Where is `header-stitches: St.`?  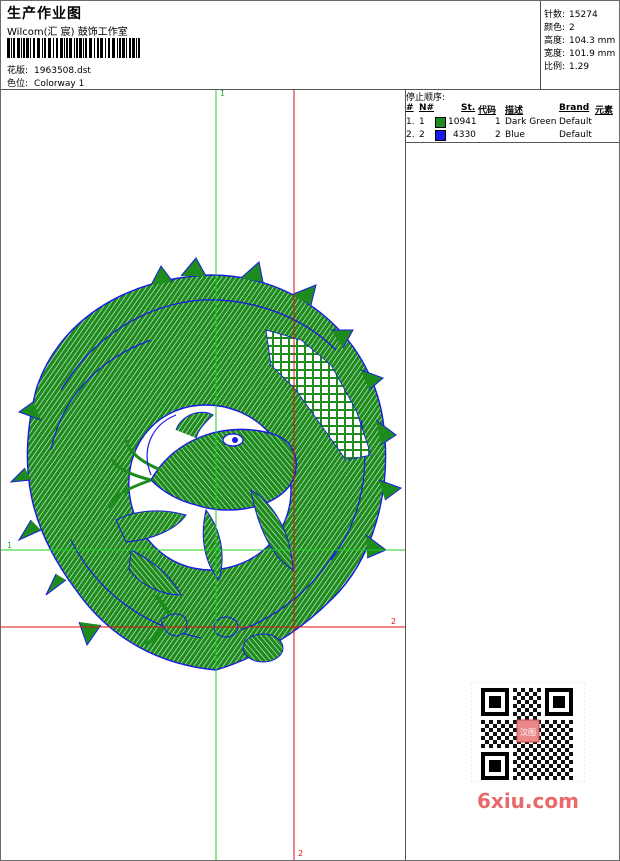 header-stitches: St. is located at coordinates (468, 108).